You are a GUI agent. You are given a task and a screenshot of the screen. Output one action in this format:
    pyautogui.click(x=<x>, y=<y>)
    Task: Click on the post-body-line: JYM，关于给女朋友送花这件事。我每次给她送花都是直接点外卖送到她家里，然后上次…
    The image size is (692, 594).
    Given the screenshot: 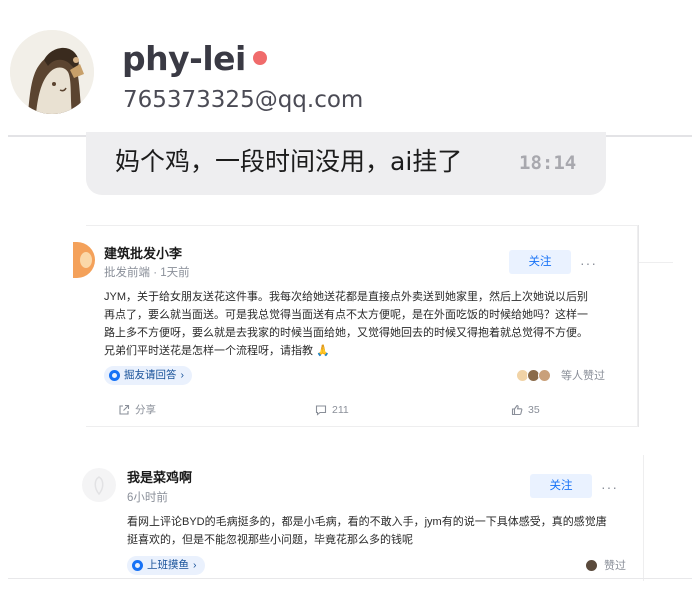 What is the action you would take?
    pyautogui.click(x=346, y=297)
    